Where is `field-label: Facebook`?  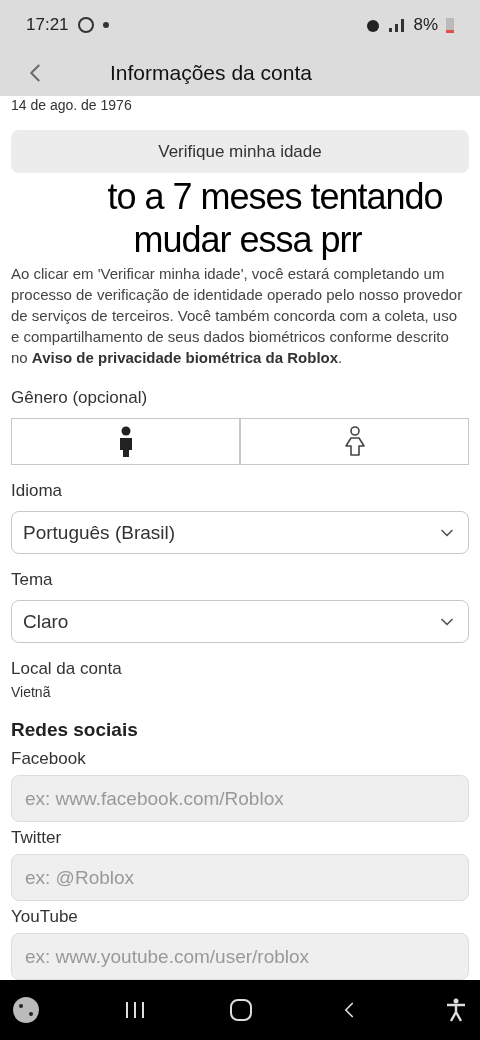 field-label: Facebook is located at coordinates (49, 759).